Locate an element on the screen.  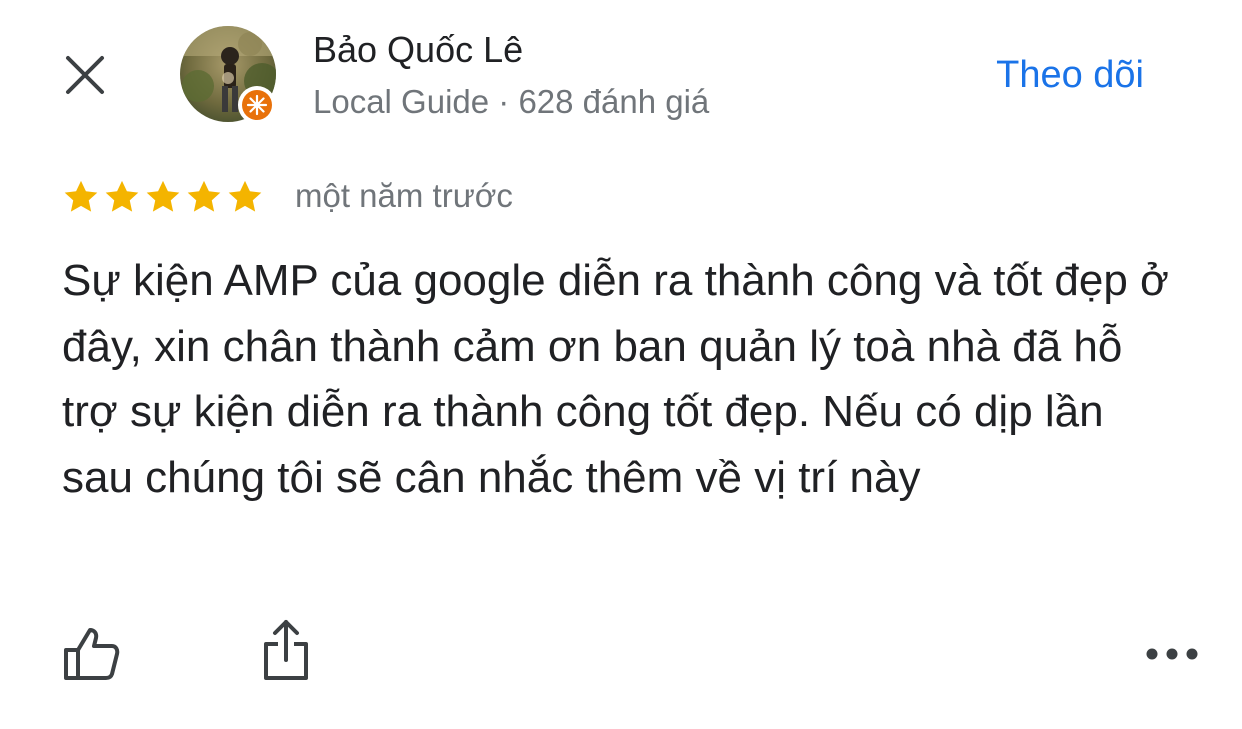
share-icon is located at coordinates (286, 650).